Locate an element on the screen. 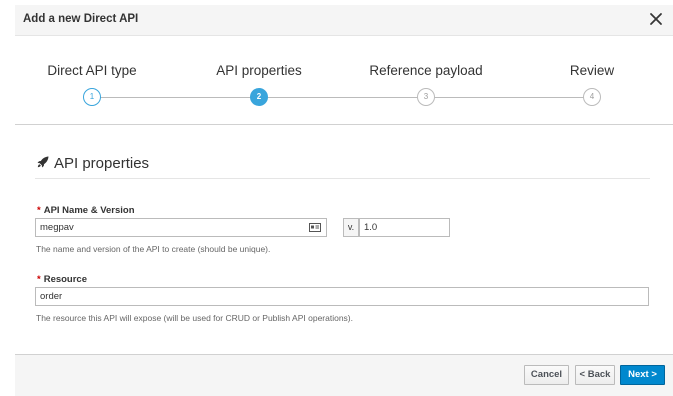 The width and height of the screenshot is (673, 396). api-name-value: megpav is located at coordinates (57, 227).